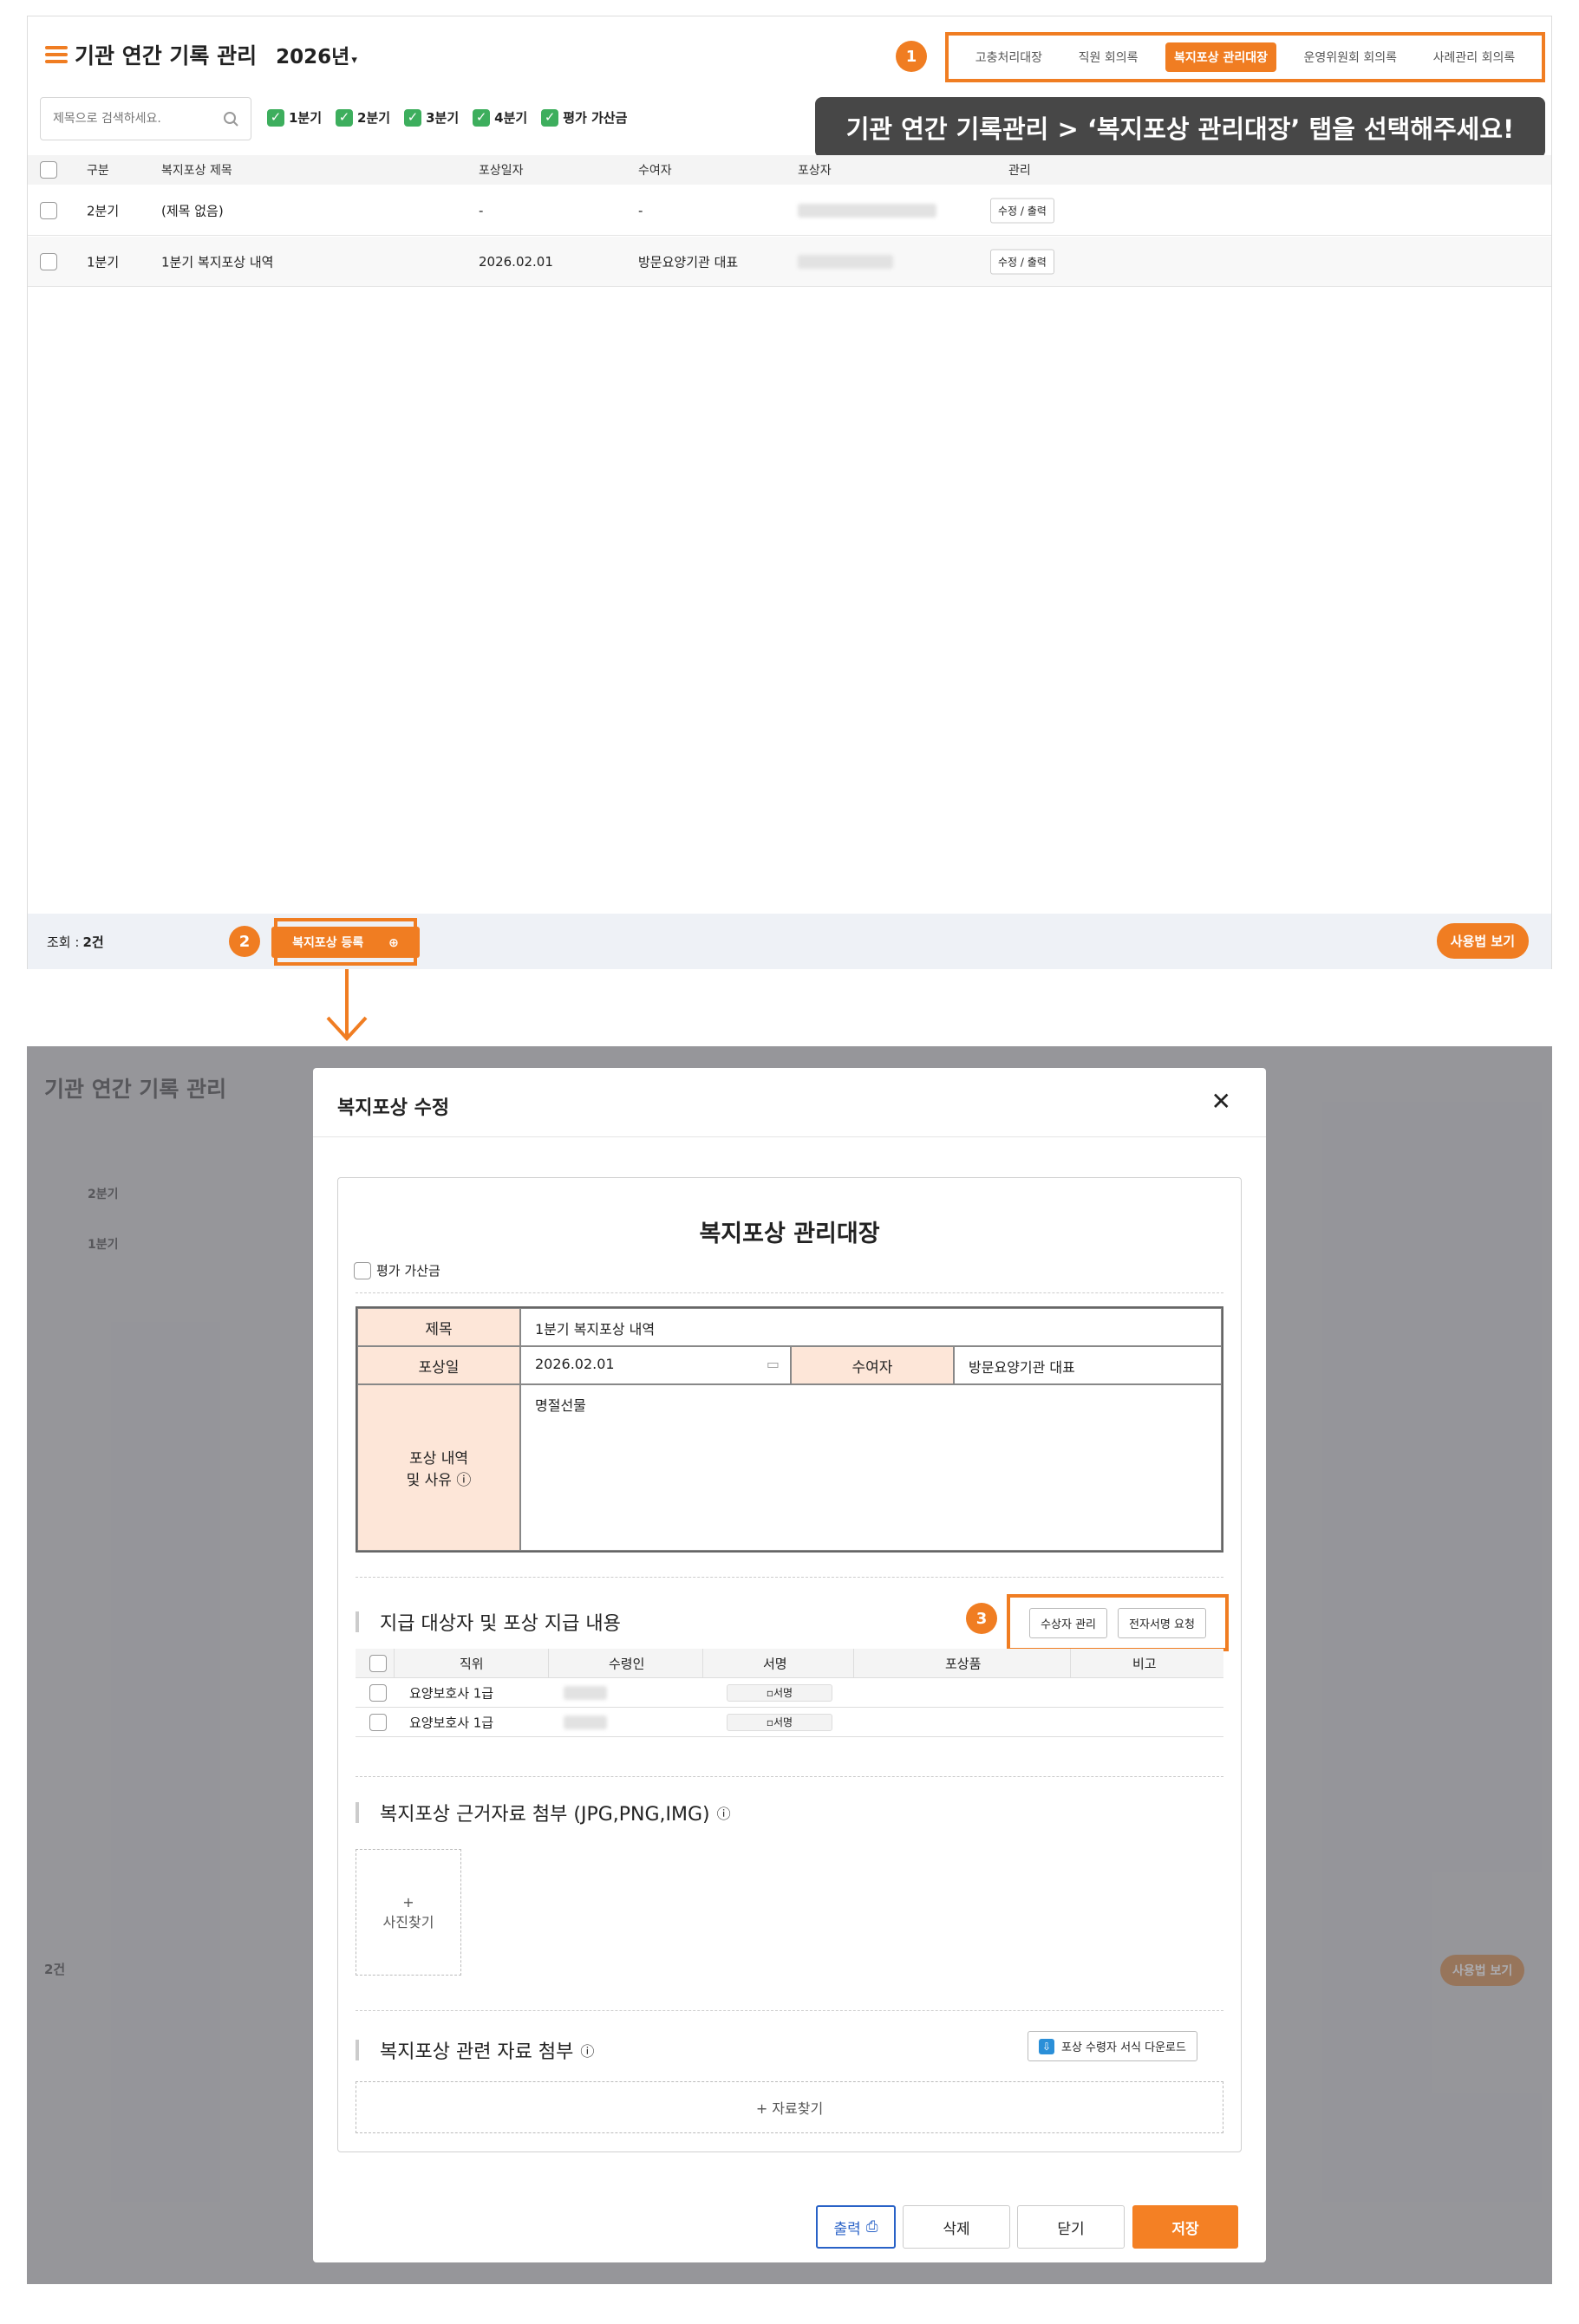 This screenshot has height=2324, width=1579. I want to click on close-icon: ✕, so click(1221, 1101).